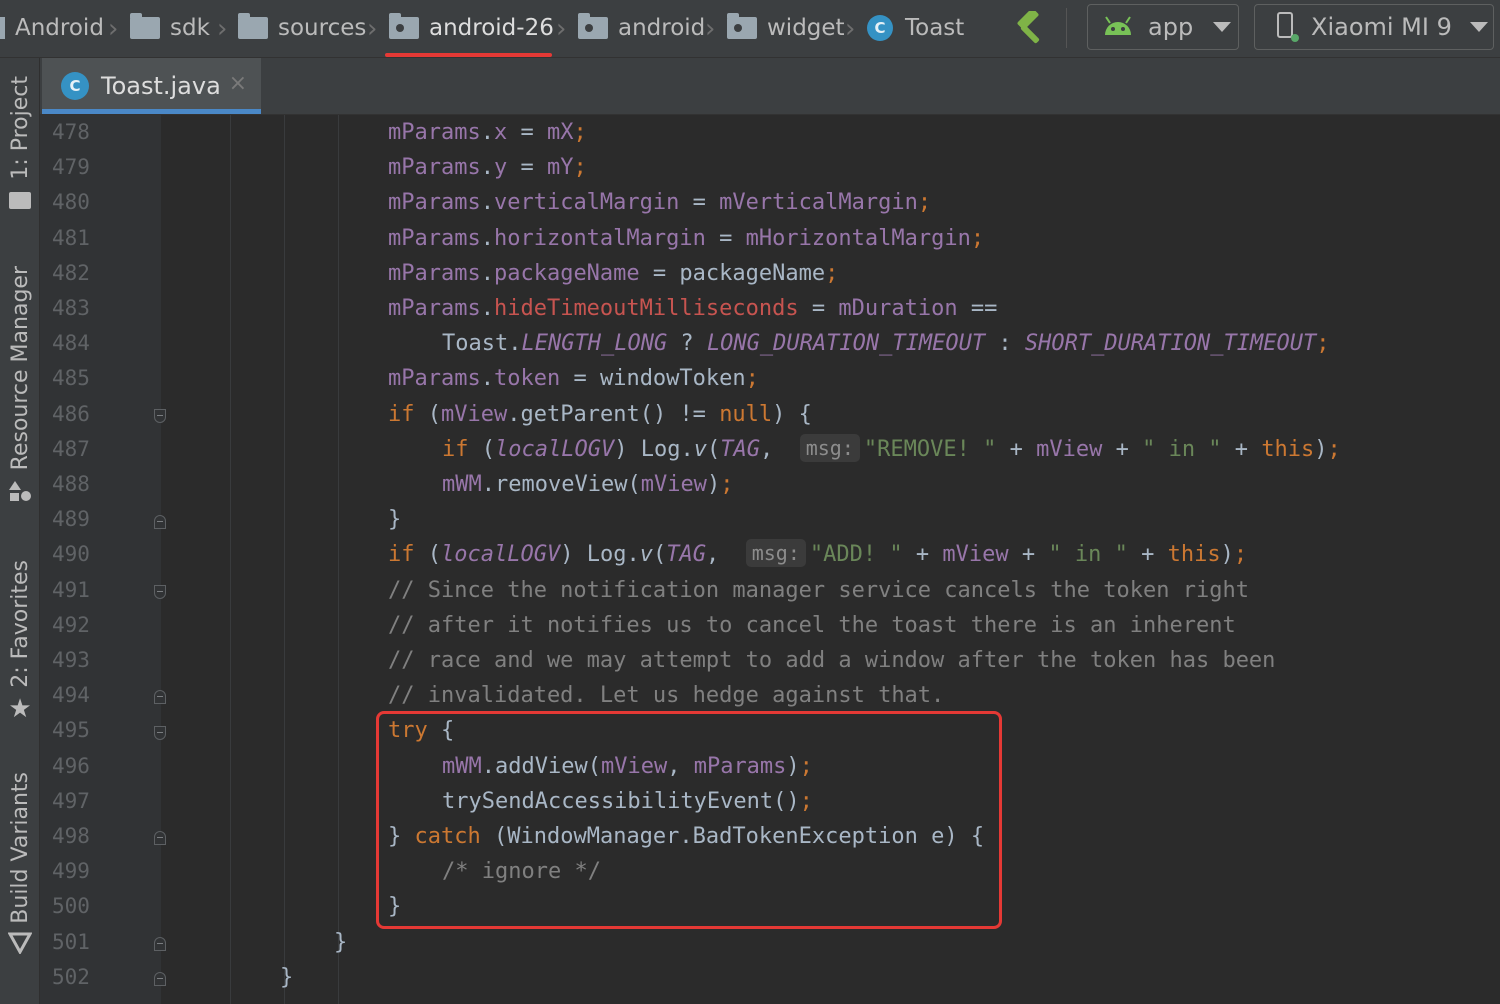  I want to click on tool-window-label: Build Variants, so click(20, 848).